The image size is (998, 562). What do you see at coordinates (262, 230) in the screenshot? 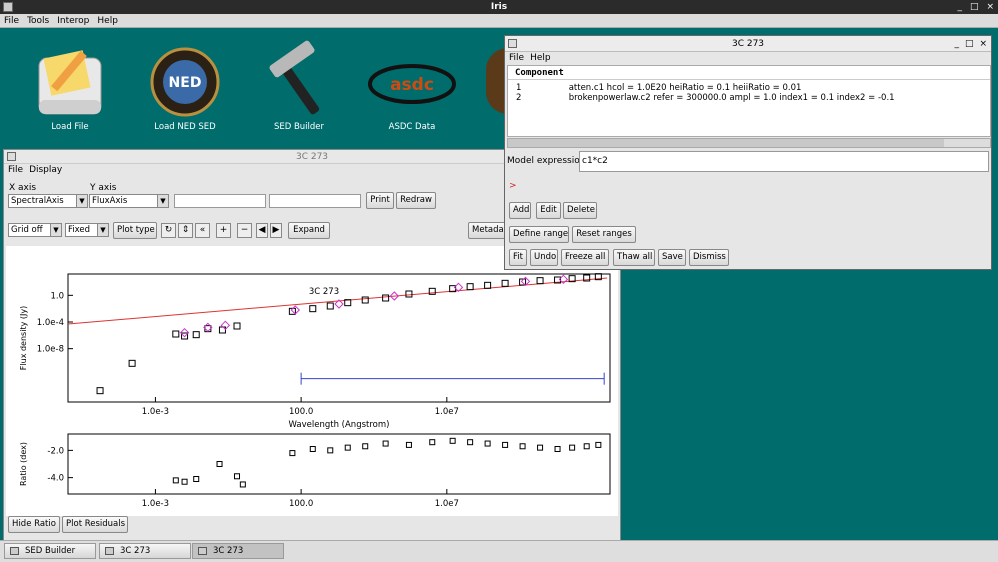
I see `arrow-left-icon: ◀` at bounding box center [262, 230].